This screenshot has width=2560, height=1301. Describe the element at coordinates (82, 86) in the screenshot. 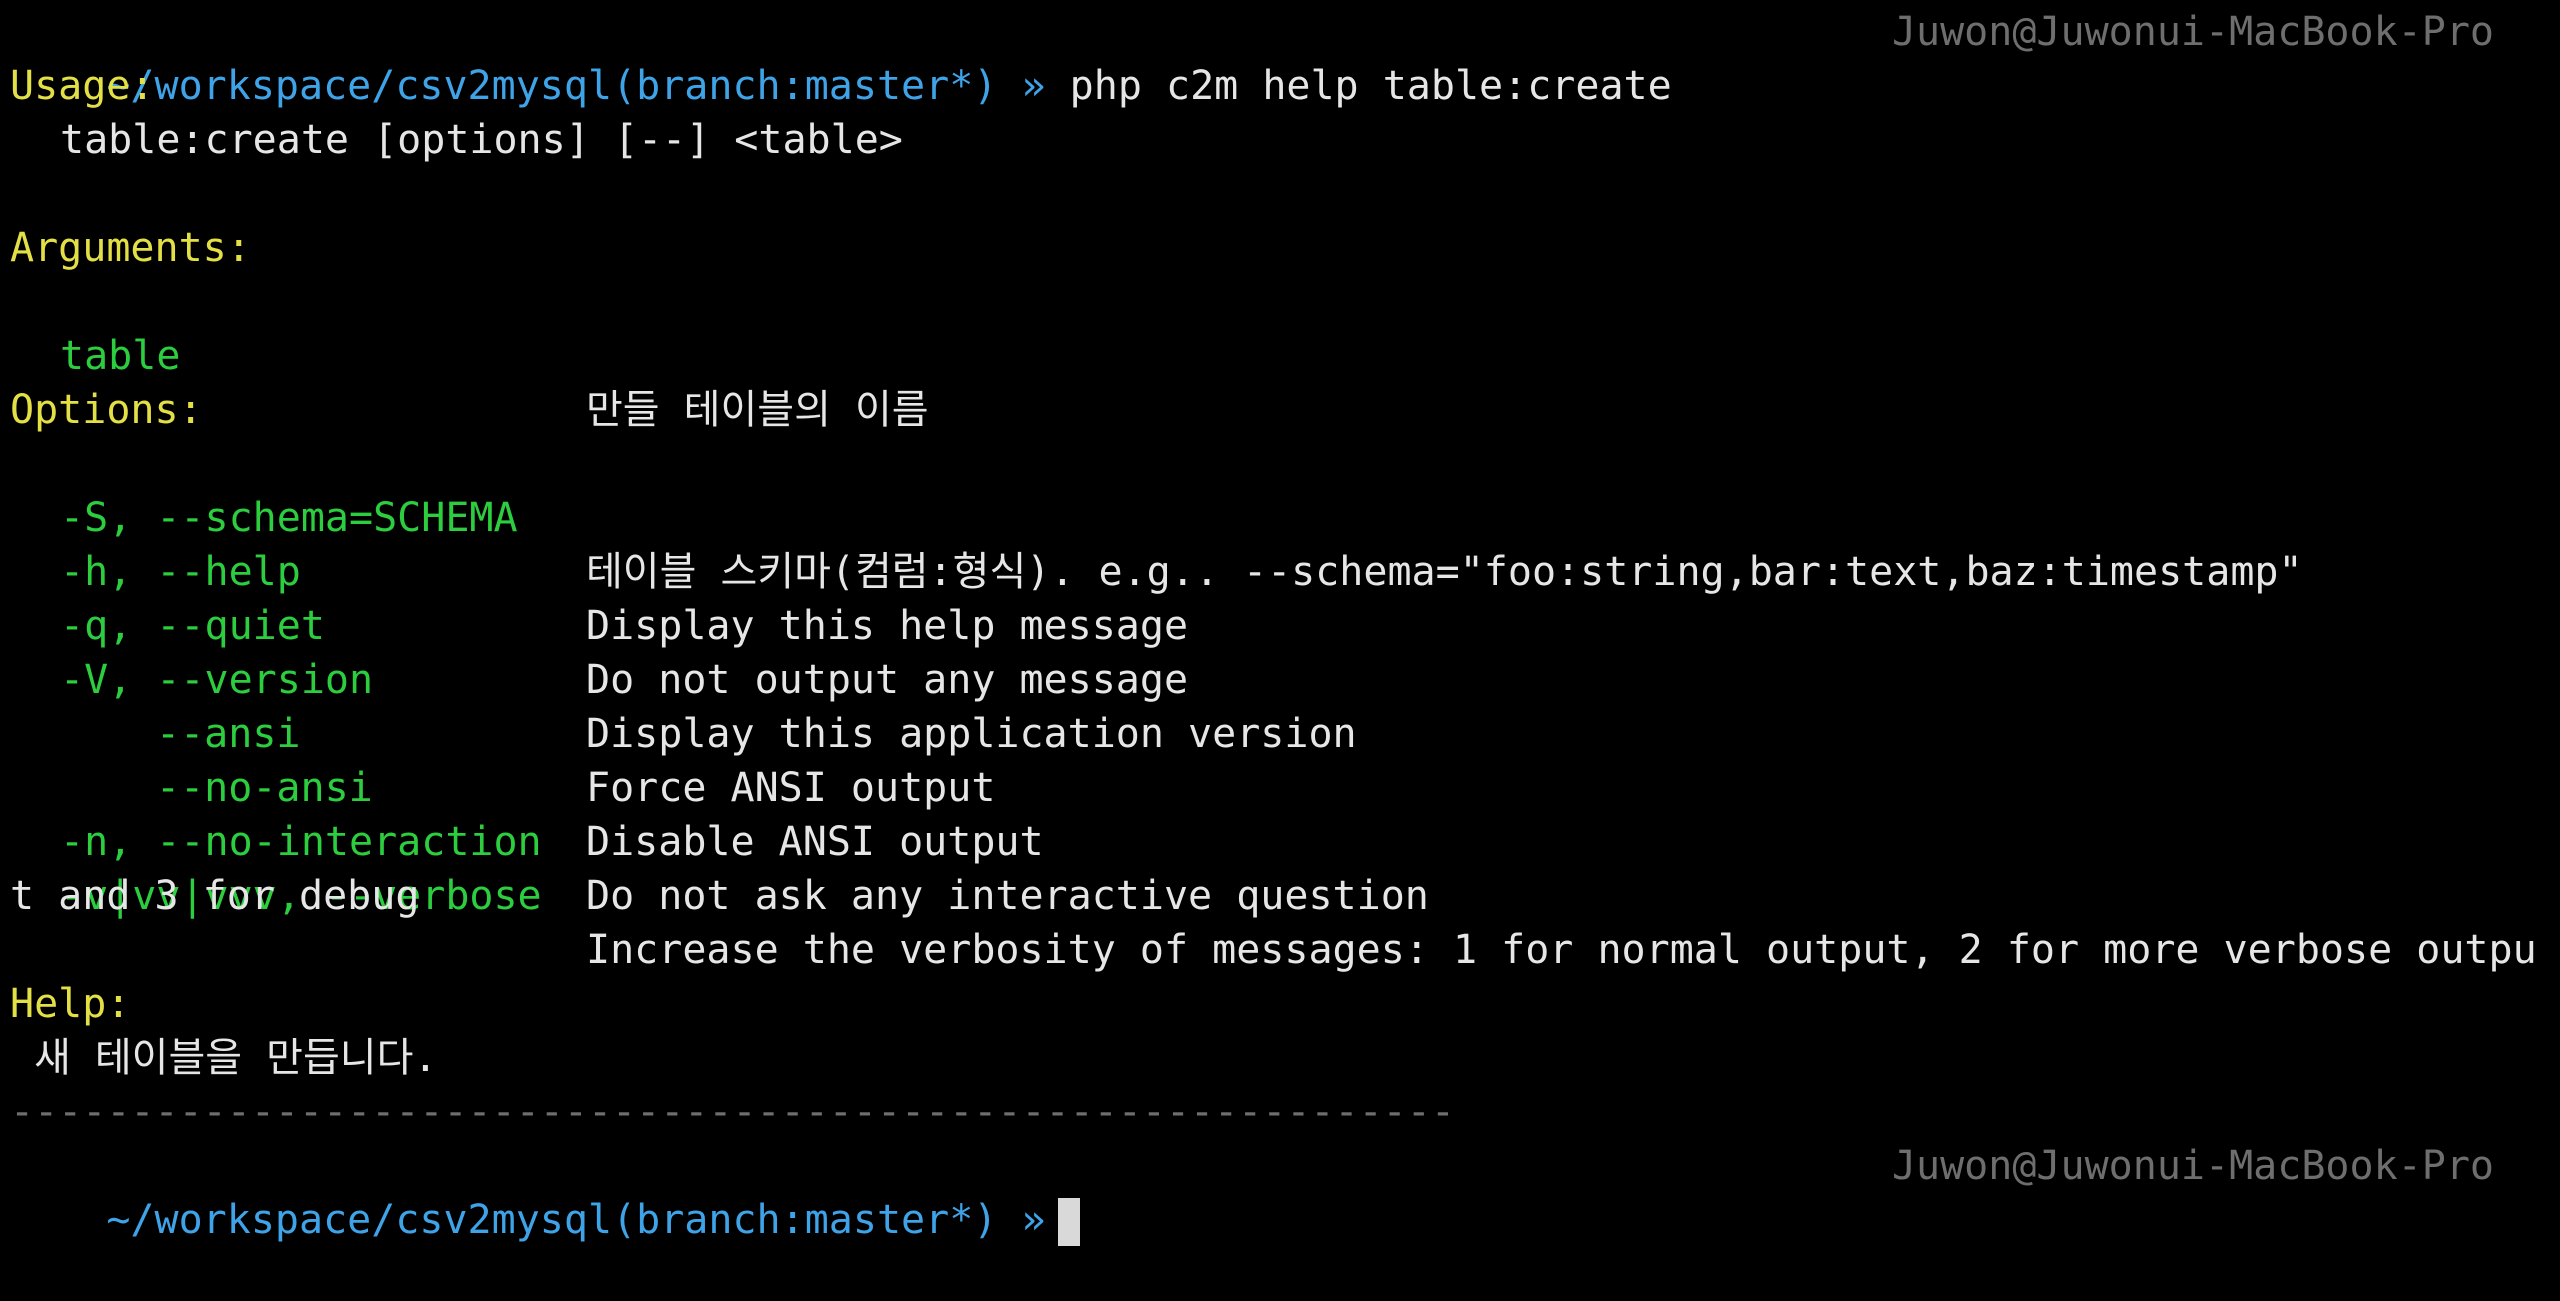

I see `usage-heading: Usage:` at that location.